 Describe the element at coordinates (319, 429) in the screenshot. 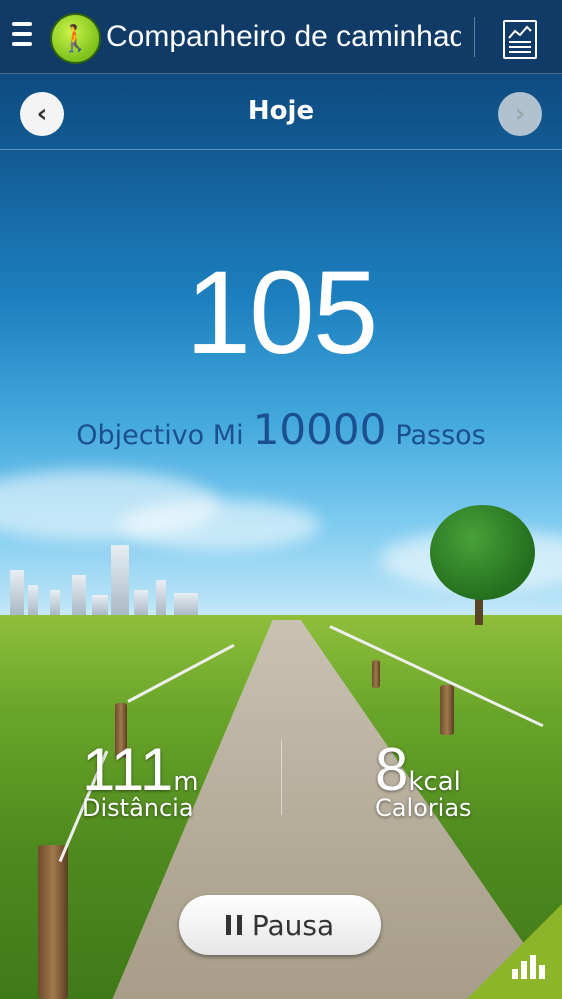

I see `goal-value: 10000` at that location.